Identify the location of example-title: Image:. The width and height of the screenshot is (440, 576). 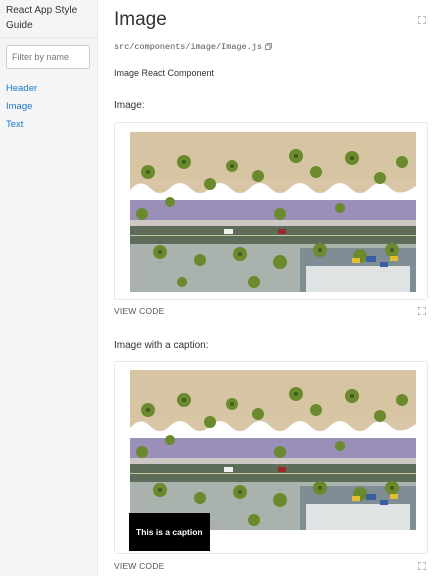
(129, 105).